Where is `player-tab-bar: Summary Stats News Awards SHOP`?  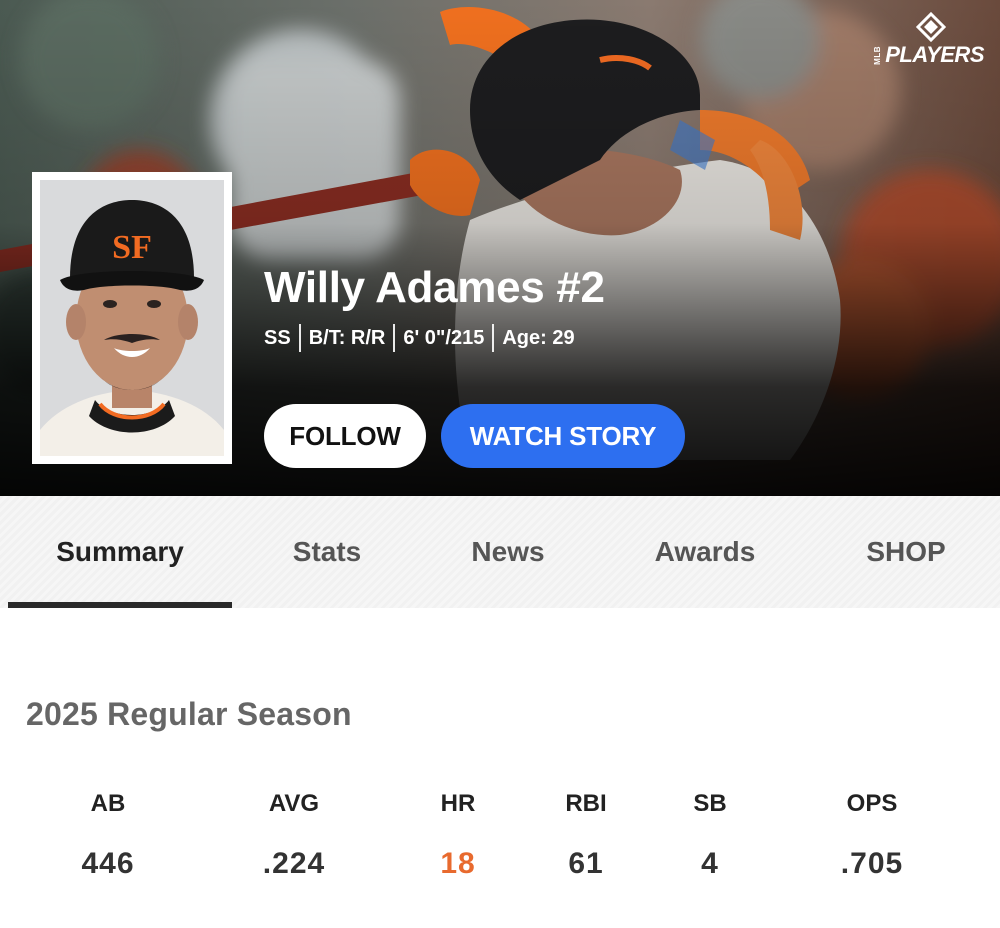
player-tab-bar: Summary Stats News Awards SHOP is located at coordinates (500, 552).